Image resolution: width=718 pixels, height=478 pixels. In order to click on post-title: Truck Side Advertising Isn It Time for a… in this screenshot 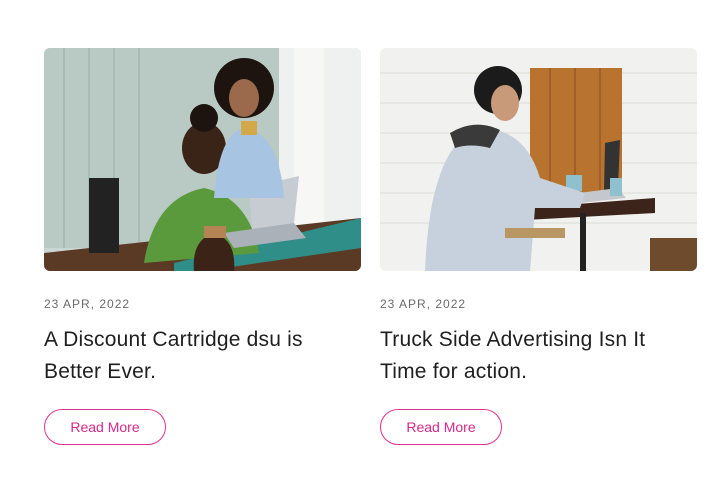, I will do `click(530, 356)`.